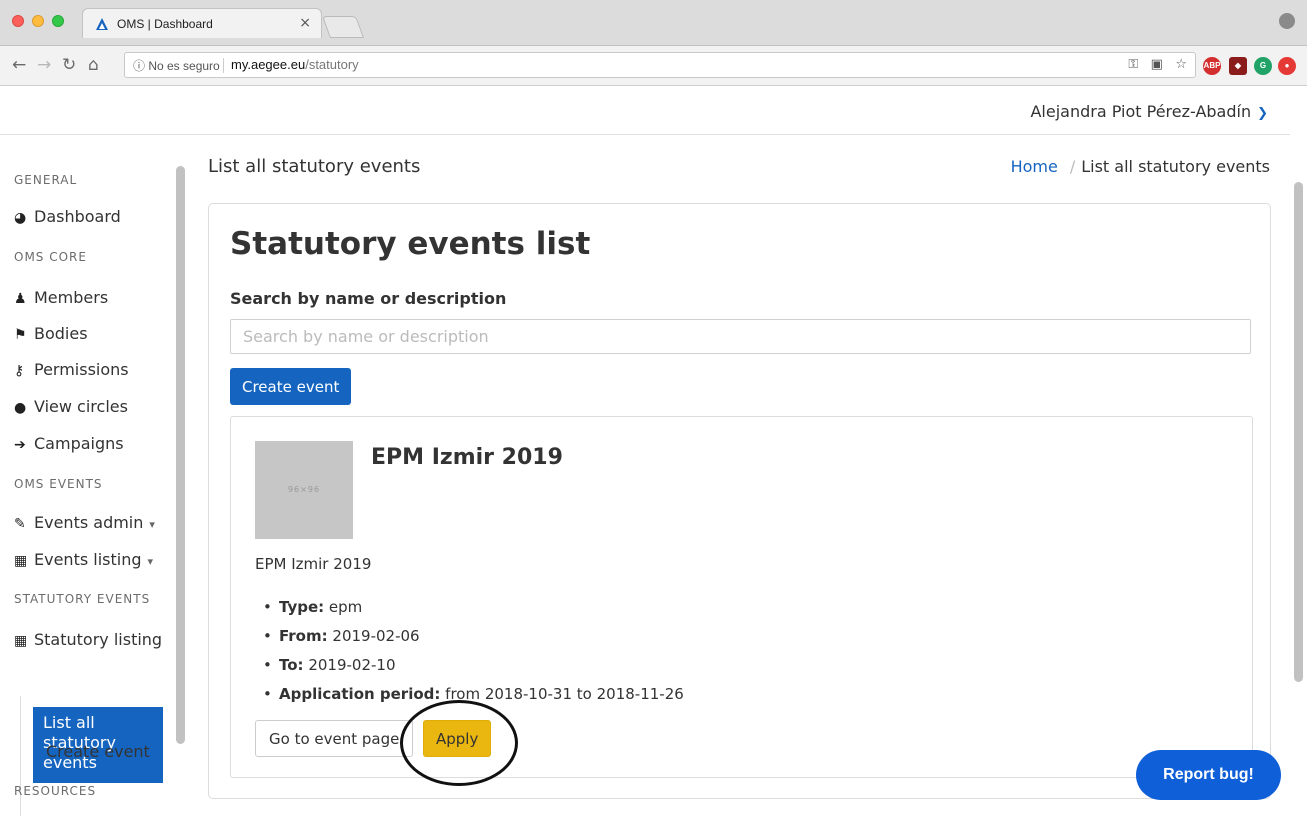 The image size is (1307, 816). Describe the element at coordinates (1263, 66) in the screenshot. I see `grammarly-extension-icon: G` at that location.